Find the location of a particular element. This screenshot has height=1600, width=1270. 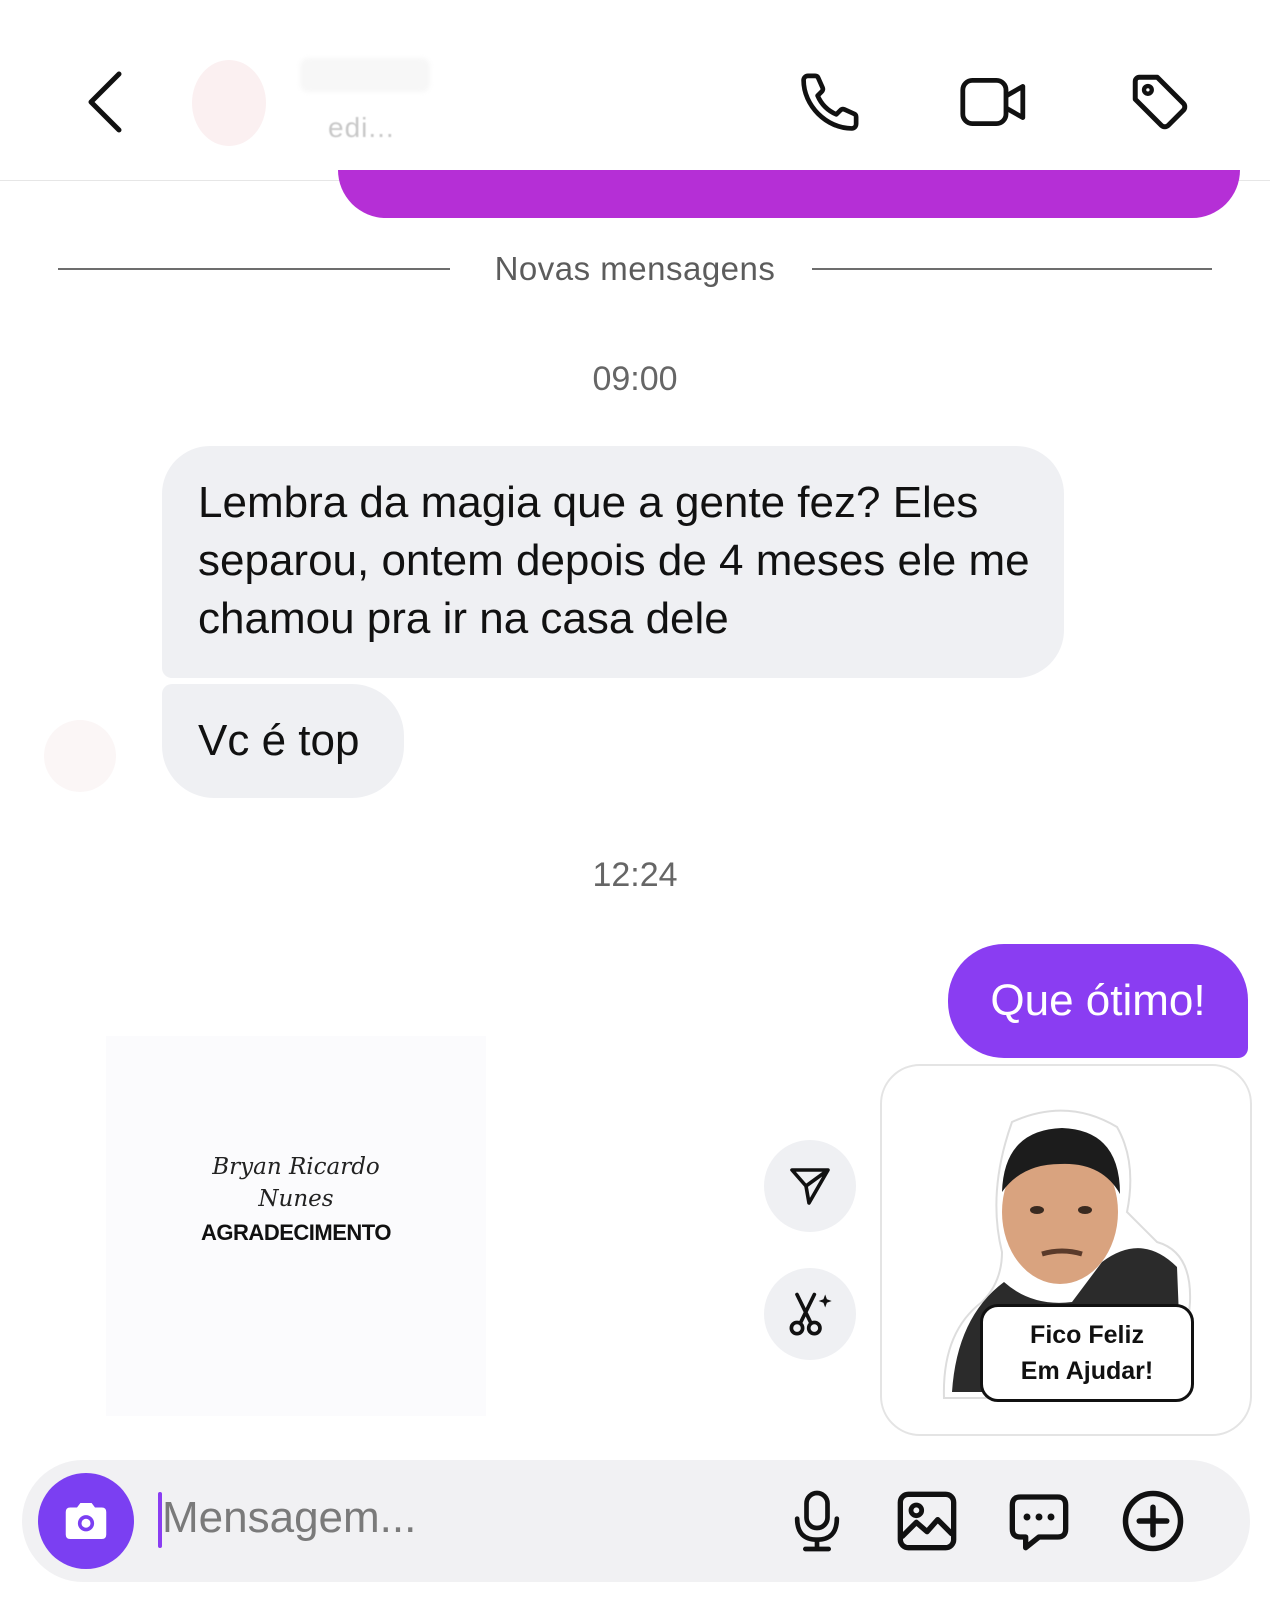

image-signature-line: Nunes is located at coordinates (296, 1199).